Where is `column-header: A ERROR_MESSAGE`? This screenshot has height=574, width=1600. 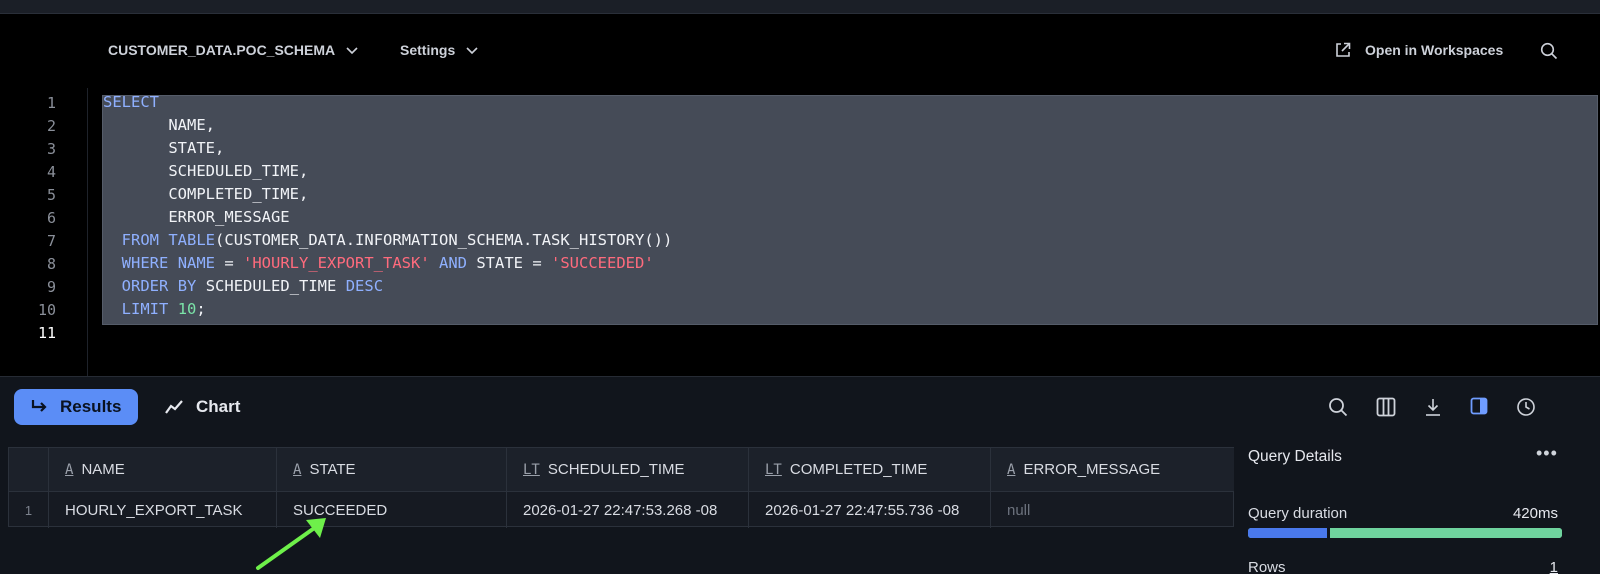
column-header: A ERROR_MESSAGE is located at coordinates (1113, 469).